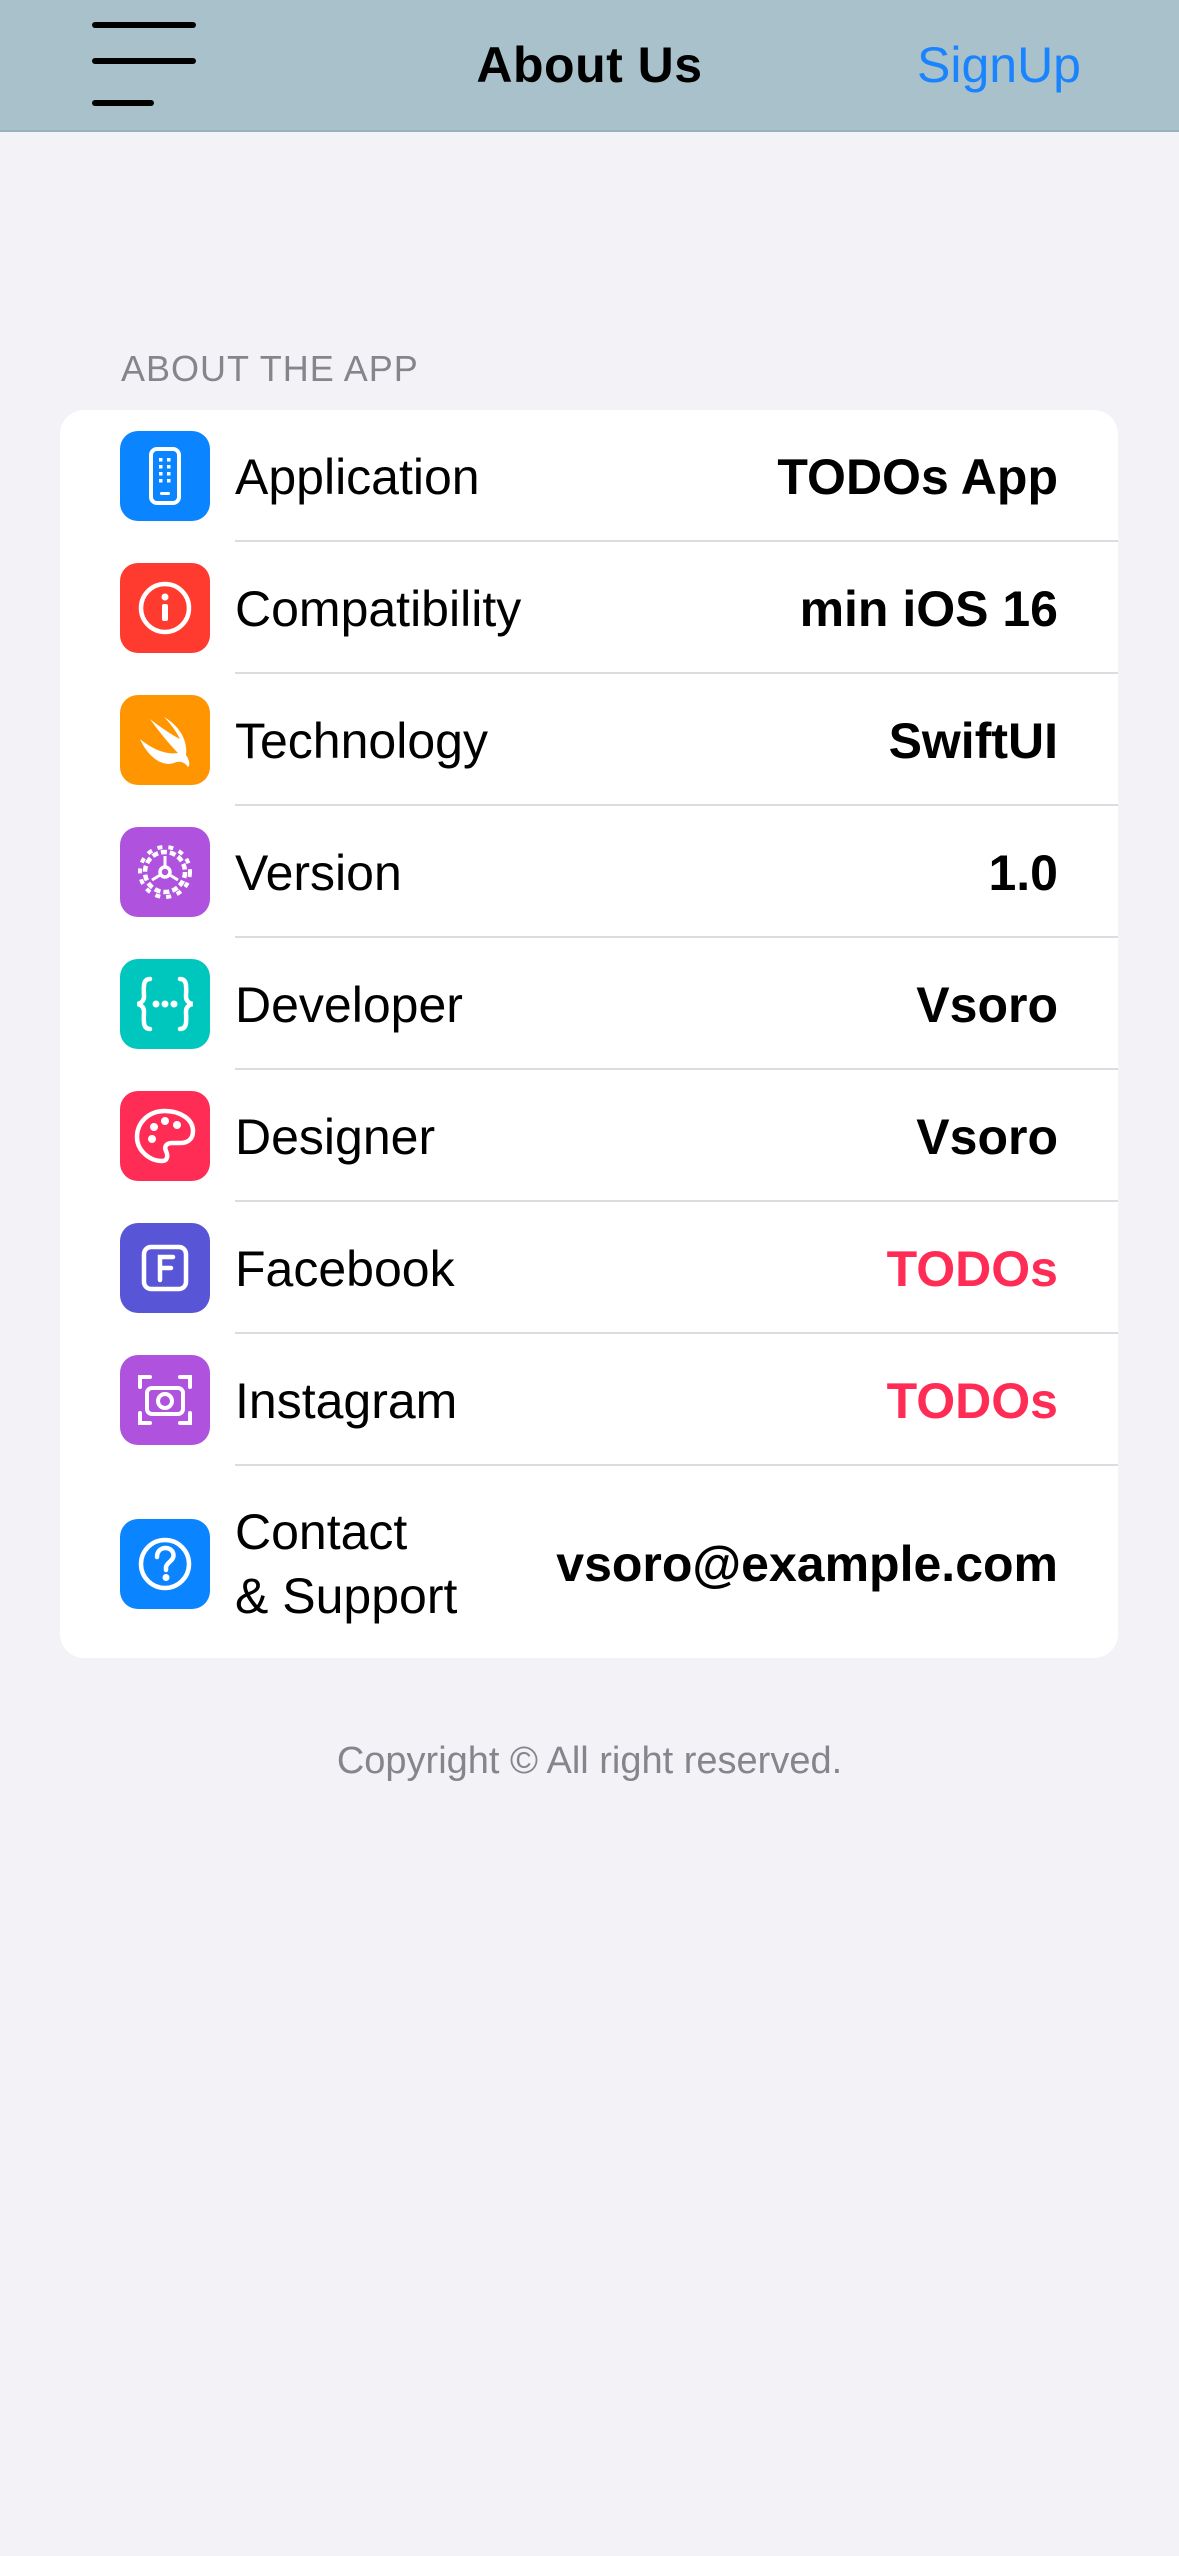 This screenshot has width=1179, height=2556. I want to click on iphone-icon, so click(165, 476).